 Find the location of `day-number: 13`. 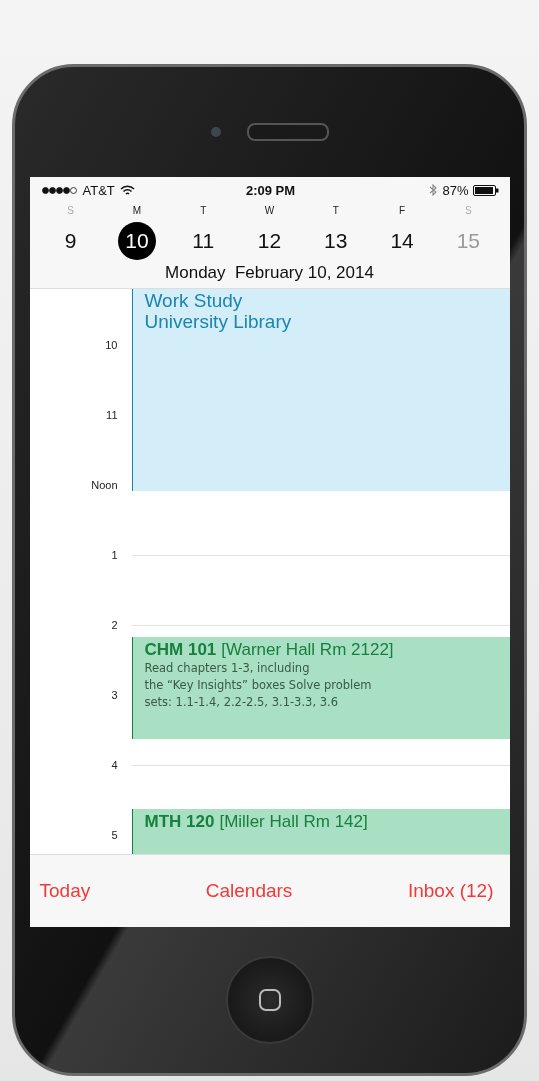

day-number: 13 is located at coordinates (335, 241).